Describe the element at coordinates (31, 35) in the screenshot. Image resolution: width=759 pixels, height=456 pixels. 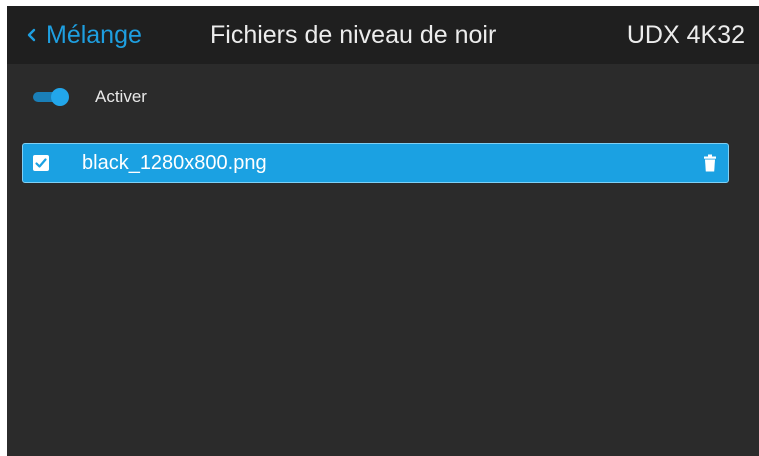
I see `chevron-left-icon` at that location.